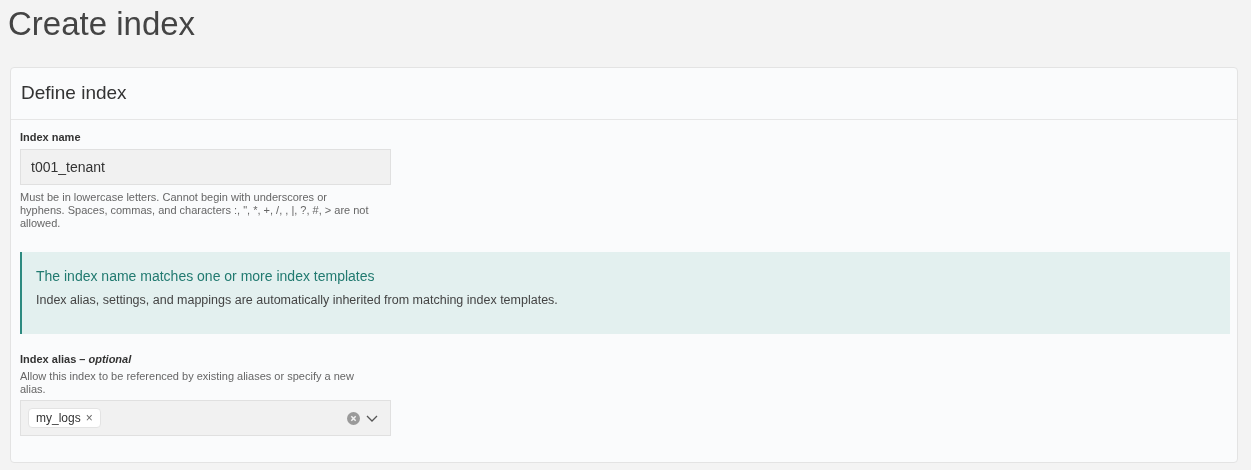 Image resolution: width=1251 pixels, height=470 pixels. I want to click on remove-tag-button: ×, so click(89, 418).